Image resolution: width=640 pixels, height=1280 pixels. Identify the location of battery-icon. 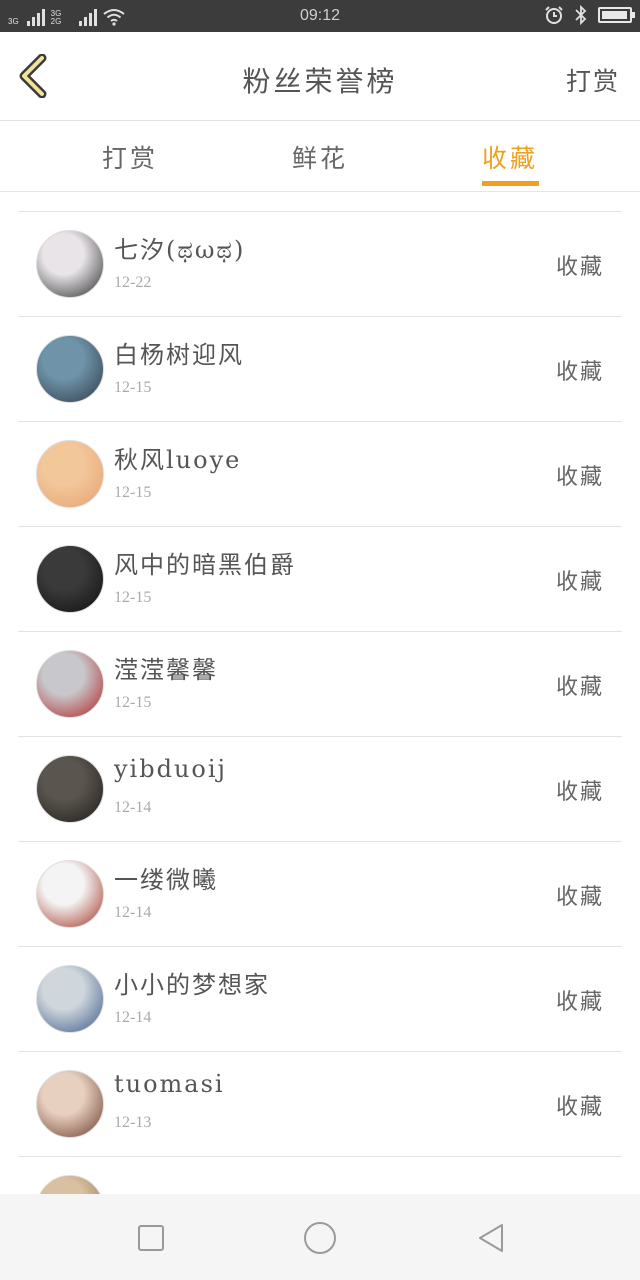
(616, 15).